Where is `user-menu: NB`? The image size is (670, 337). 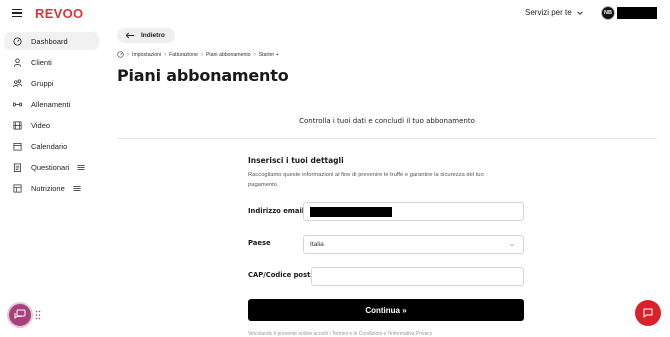
user-menu: NB is located at coordinates (629, 13).